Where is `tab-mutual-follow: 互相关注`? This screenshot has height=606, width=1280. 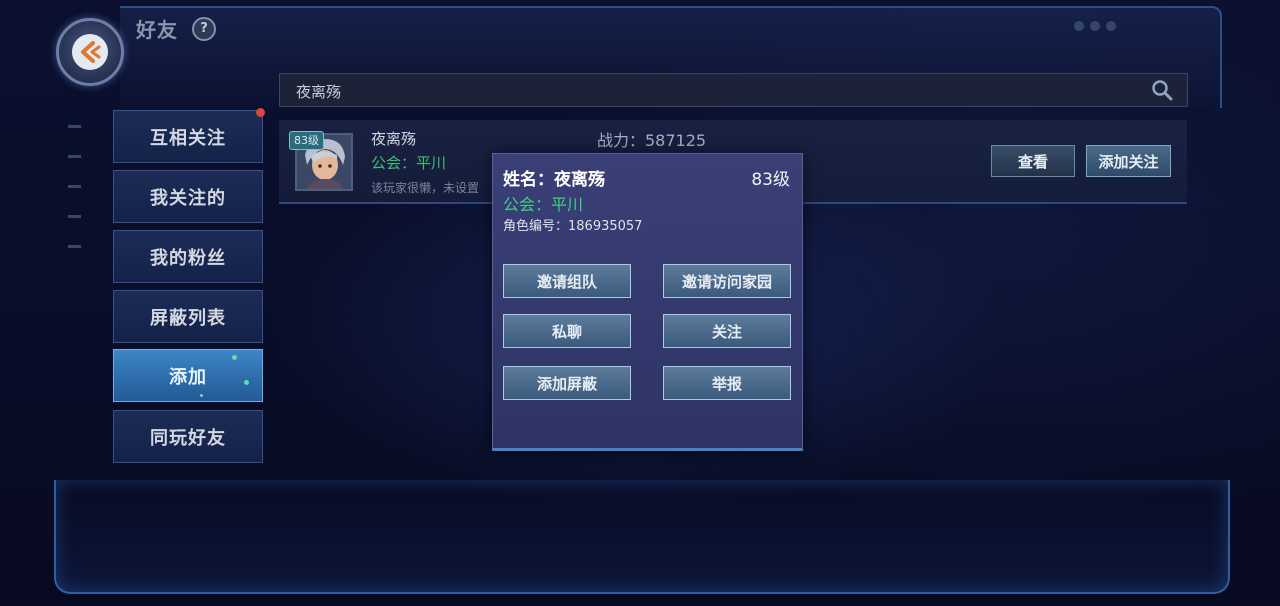
tab-mutual-follow: 互相关注 is located at coordinates (189, 135).